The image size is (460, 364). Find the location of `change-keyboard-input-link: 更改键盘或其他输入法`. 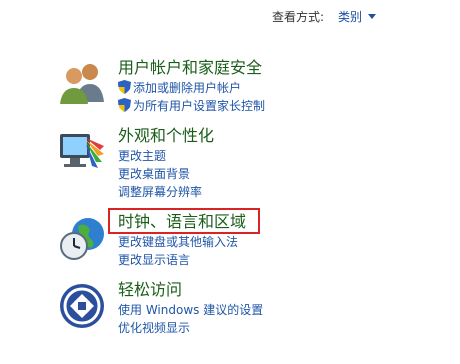

change-keyboard-input-link: 更改键盘或其他输入法 is located at coordinates (178, 242).